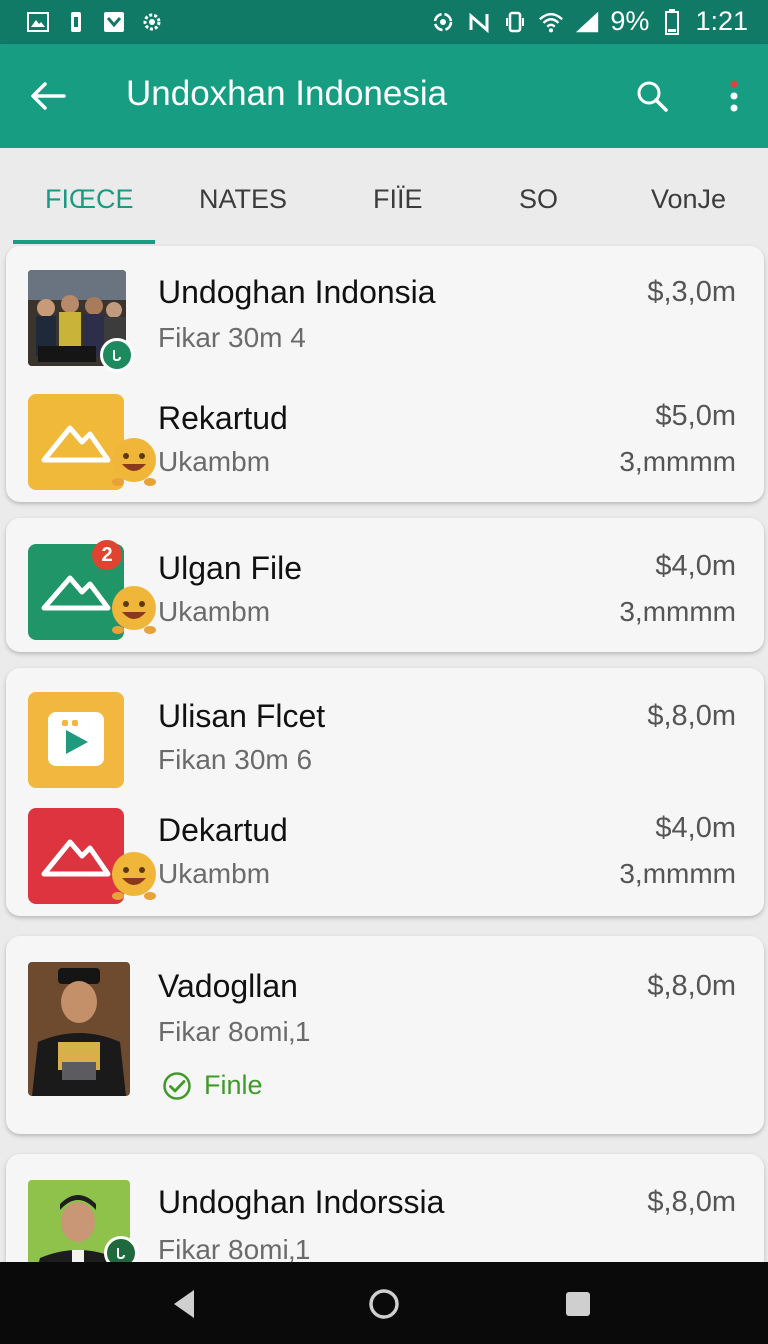 The image size is (768, 1344). Describe the element at coordinates (79, 1029) in the screenshot. I see `portrait-thumbnail` at that location.